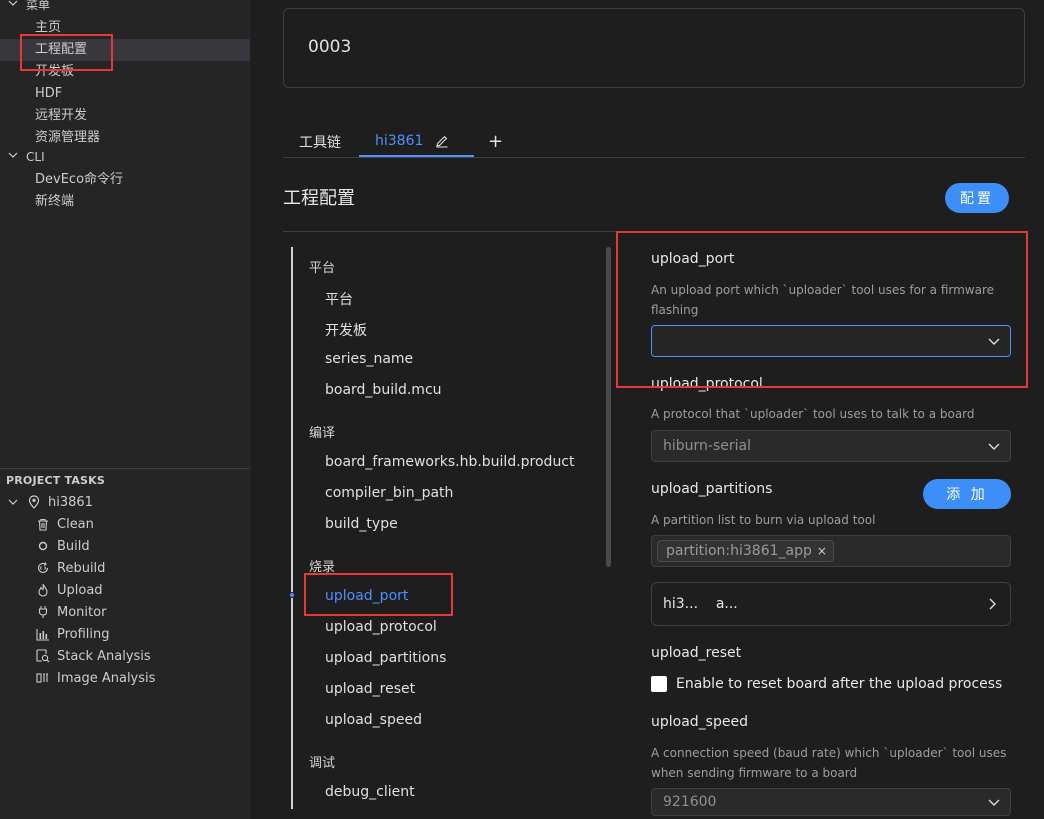 The height and width of the screenshot is (819, 1044). I want to click on upload-reset-checkbox, so click(659, 684).